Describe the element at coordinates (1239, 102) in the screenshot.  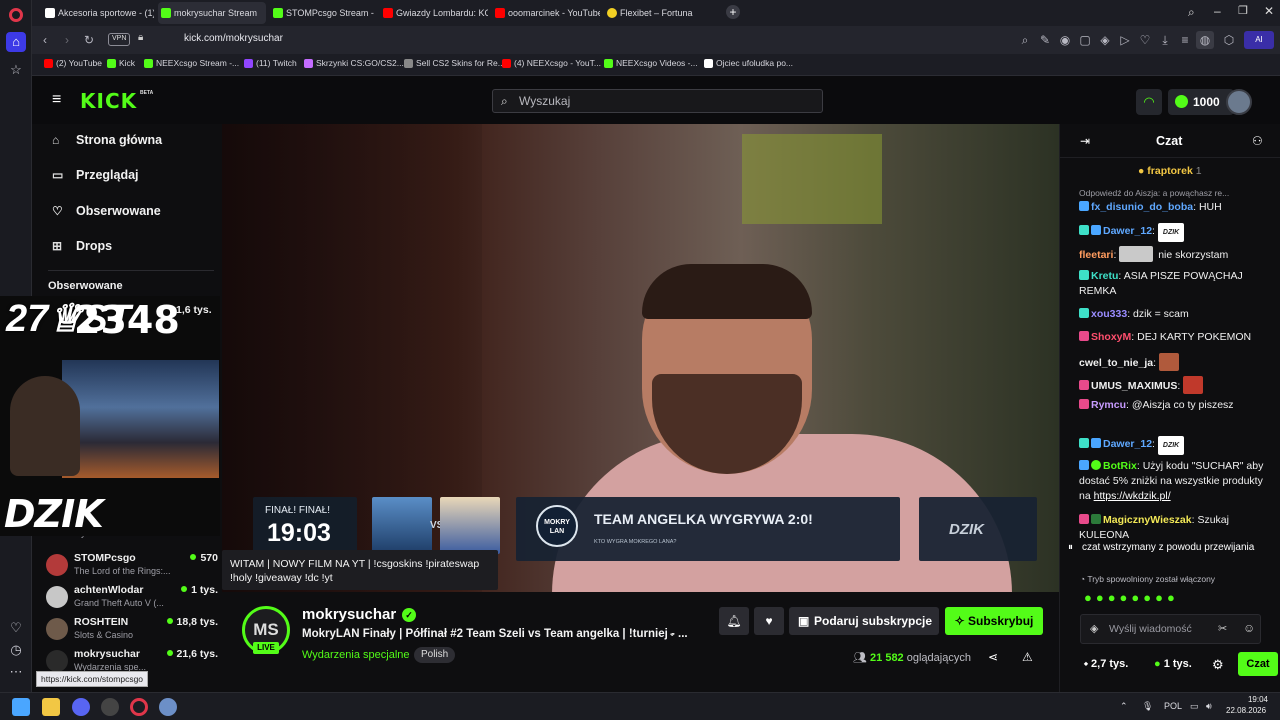
I see `user-avatar` at that location.